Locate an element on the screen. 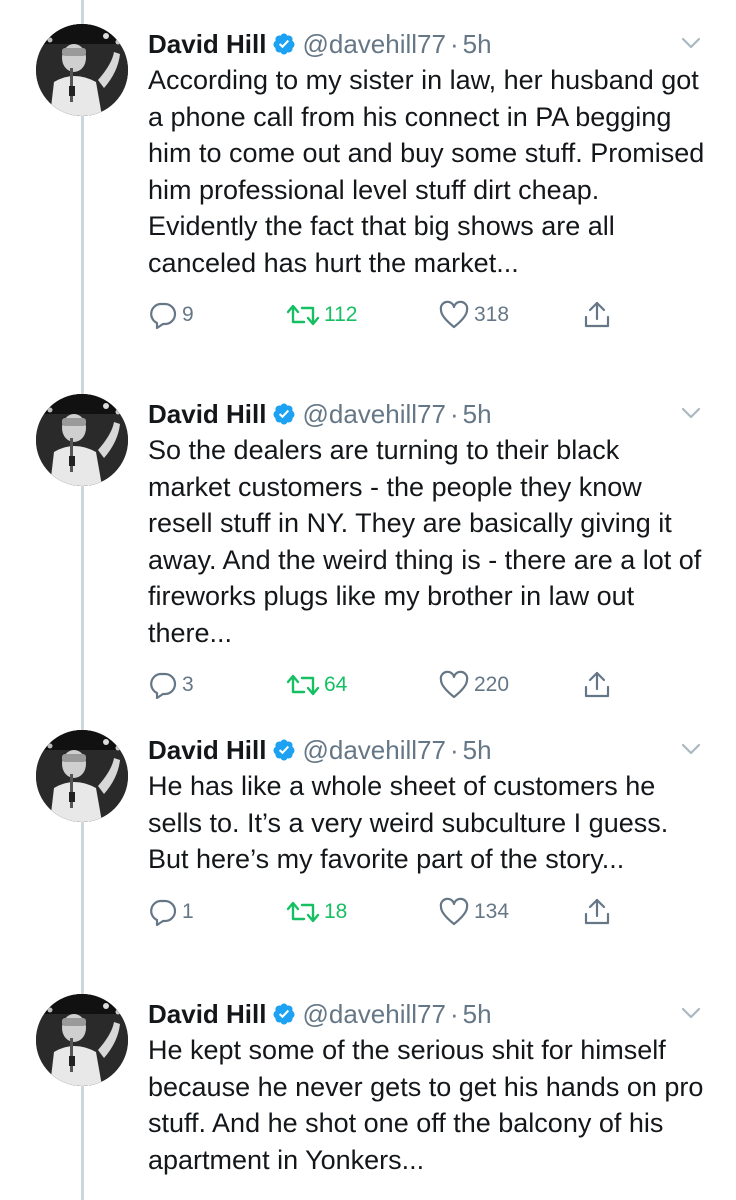 The height and width of the screenshot is (1200, 736). retweet-button: 64 is located at coordinates (316, 685).